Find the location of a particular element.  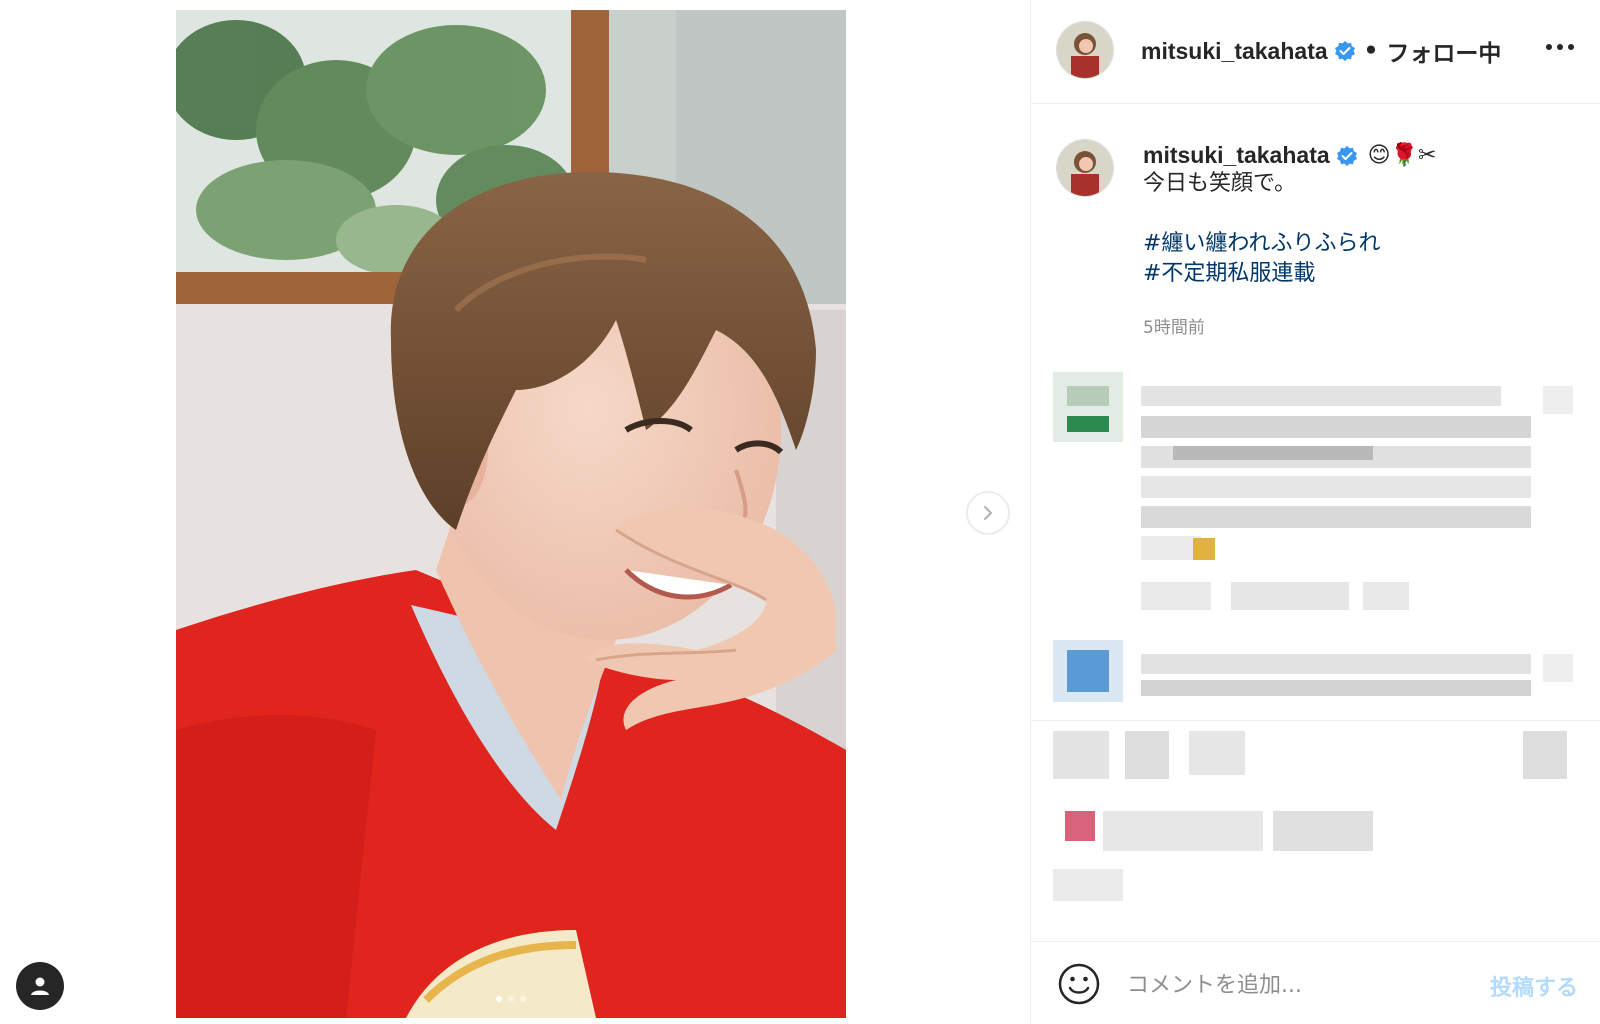

user-tag-icon is located at coordinates (40, 986).